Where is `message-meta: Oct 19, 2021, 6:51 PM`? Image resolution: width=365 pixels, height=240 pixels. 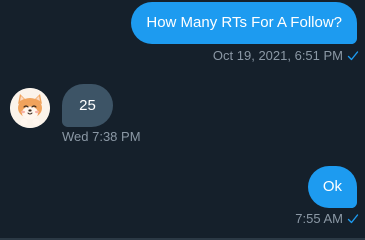
message-meta: Oct 19, 2021, 6:51 PM is located at coordinates (286, 56).